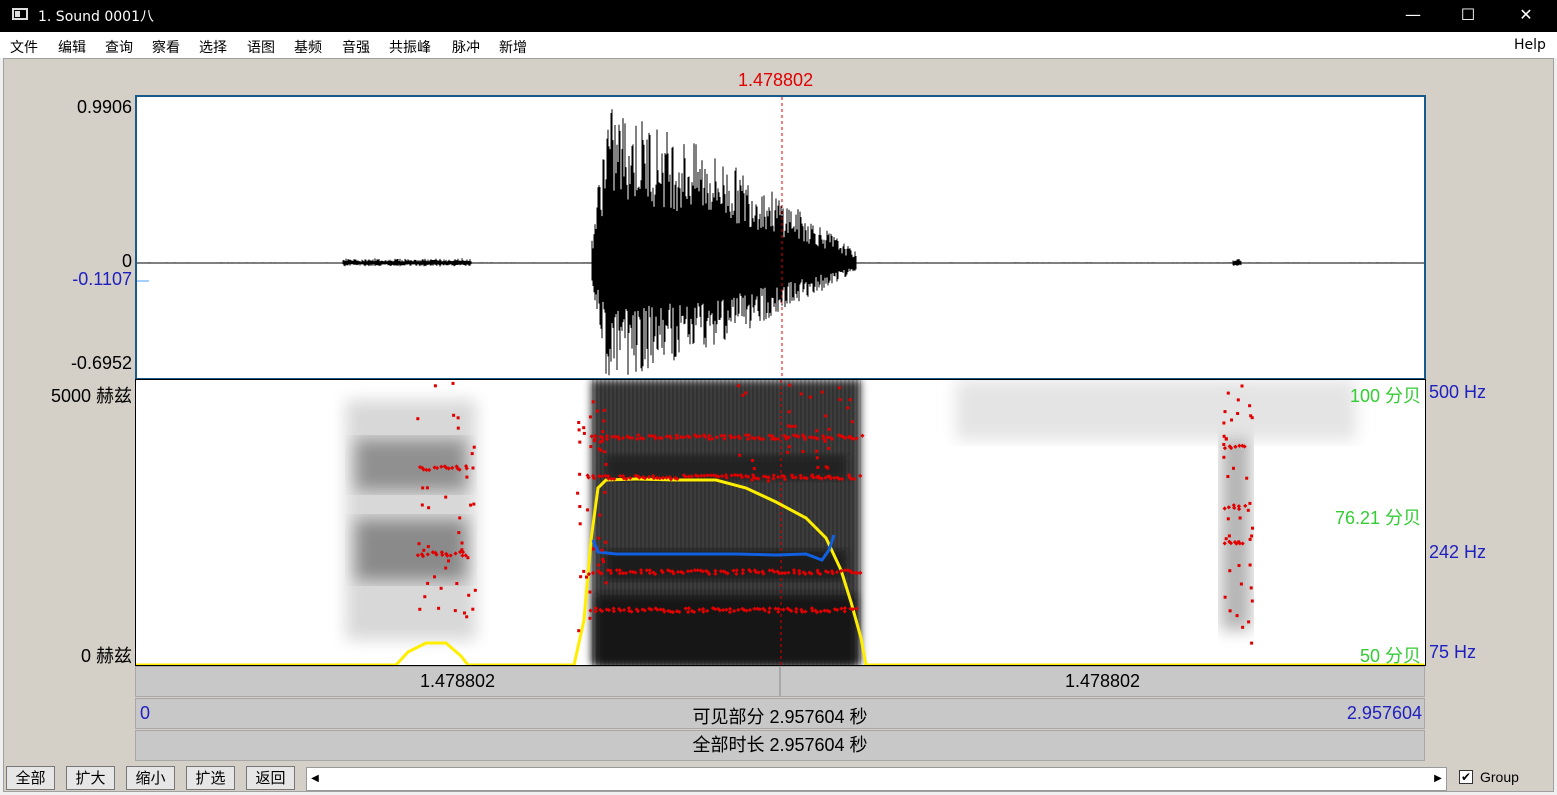 The width and height of the screenshot is (1557, 795). I want to click on maximize-button: ☐, so click(1468, 16).